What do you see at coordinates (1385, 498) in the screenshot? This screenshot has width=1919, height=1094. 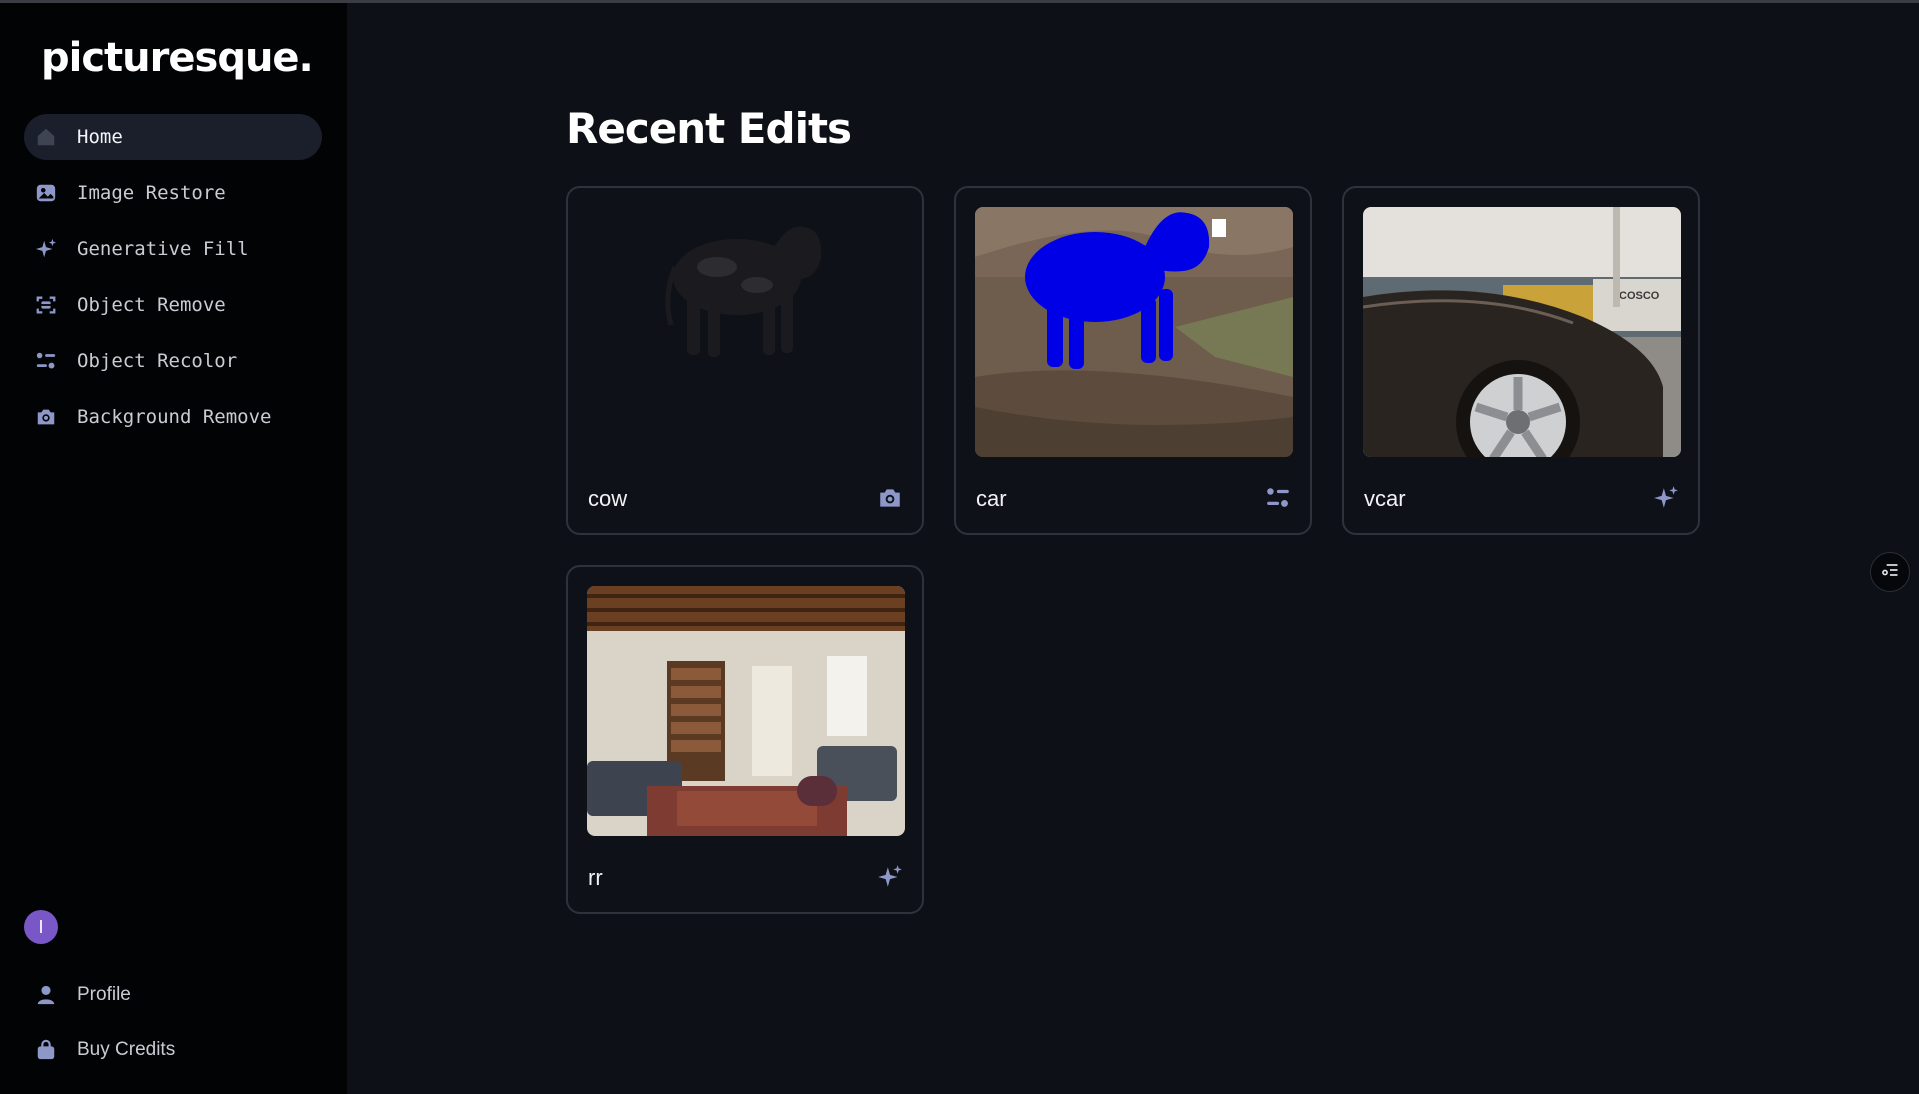 I see `card-title: vcar` at bounding box center [1385, 498].